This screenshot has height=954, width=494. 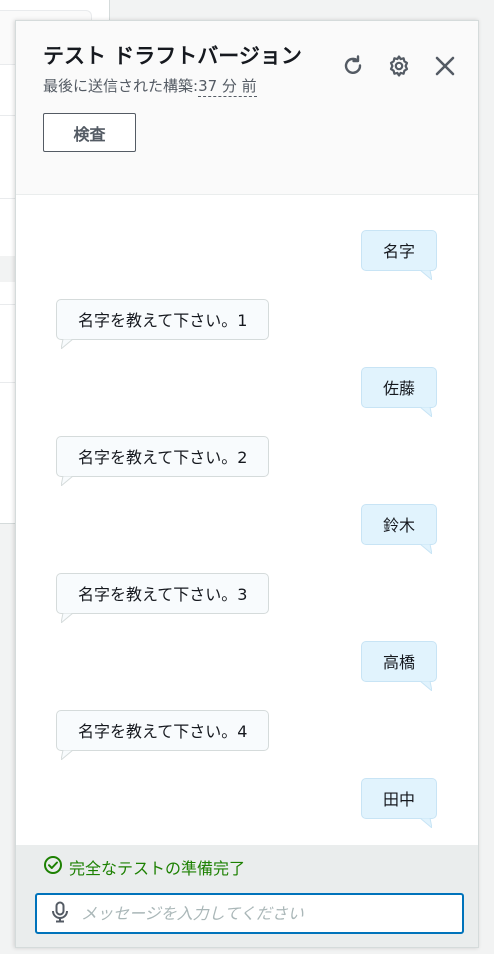 I want to click on message-text: 鈴木, so click(x=398, y=525).